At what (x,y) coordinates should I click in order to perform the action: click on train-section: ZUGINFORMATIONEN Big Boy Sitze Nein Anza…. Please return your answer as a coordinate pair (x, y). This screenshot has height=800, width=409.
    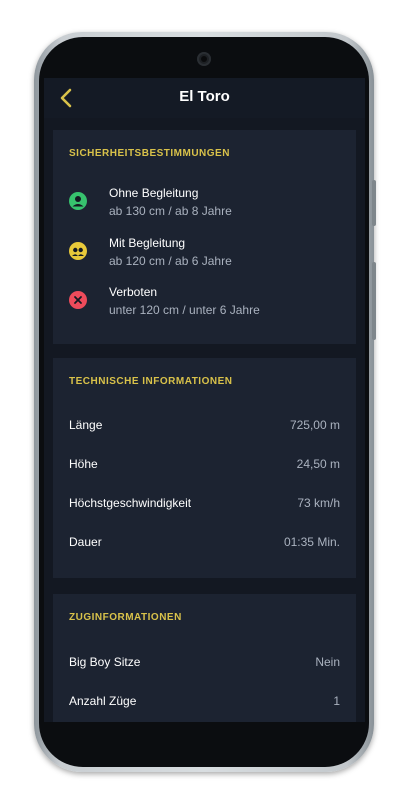
    Looking at the image, I should click on (204, 658).